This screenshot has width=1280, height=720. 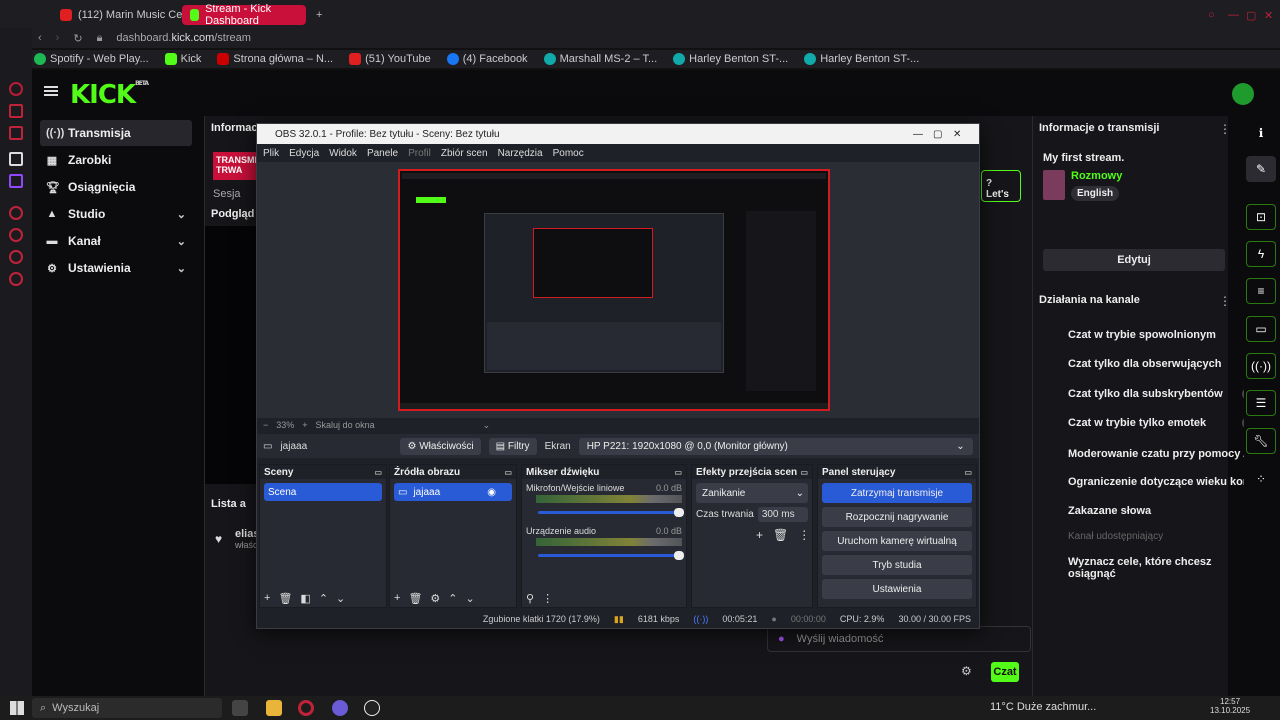 I want to click on file-explorer-icon, so click(x=274, y=708).